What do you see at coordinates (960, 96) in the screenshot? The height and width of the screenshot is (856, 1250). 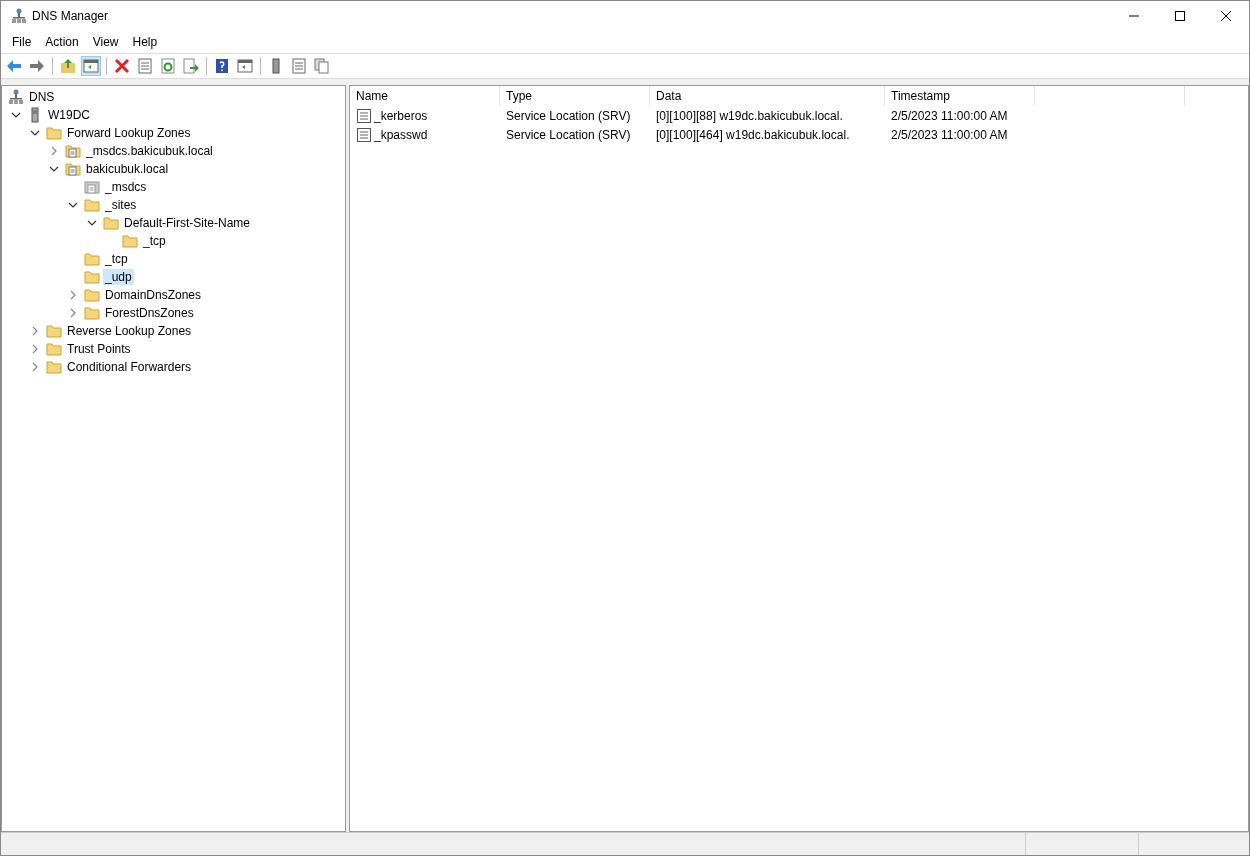 I see `column-header: Timestamp` at bounding box center [960, 96].